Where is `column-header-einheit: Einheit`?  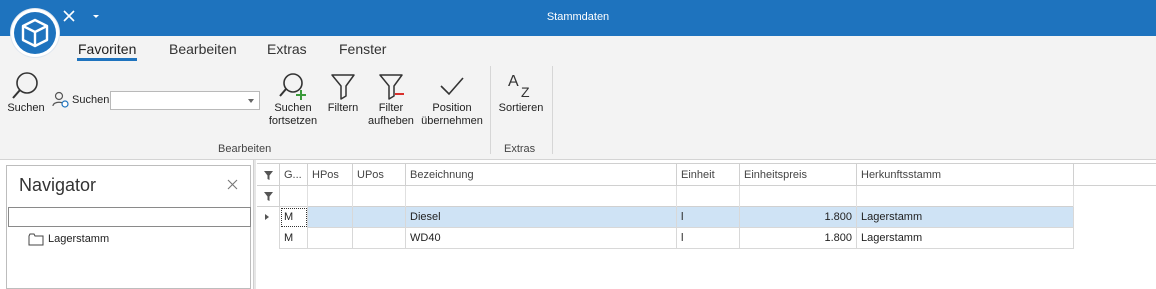 column-header-einheit: Einheit is located at coordinates (708, 175).